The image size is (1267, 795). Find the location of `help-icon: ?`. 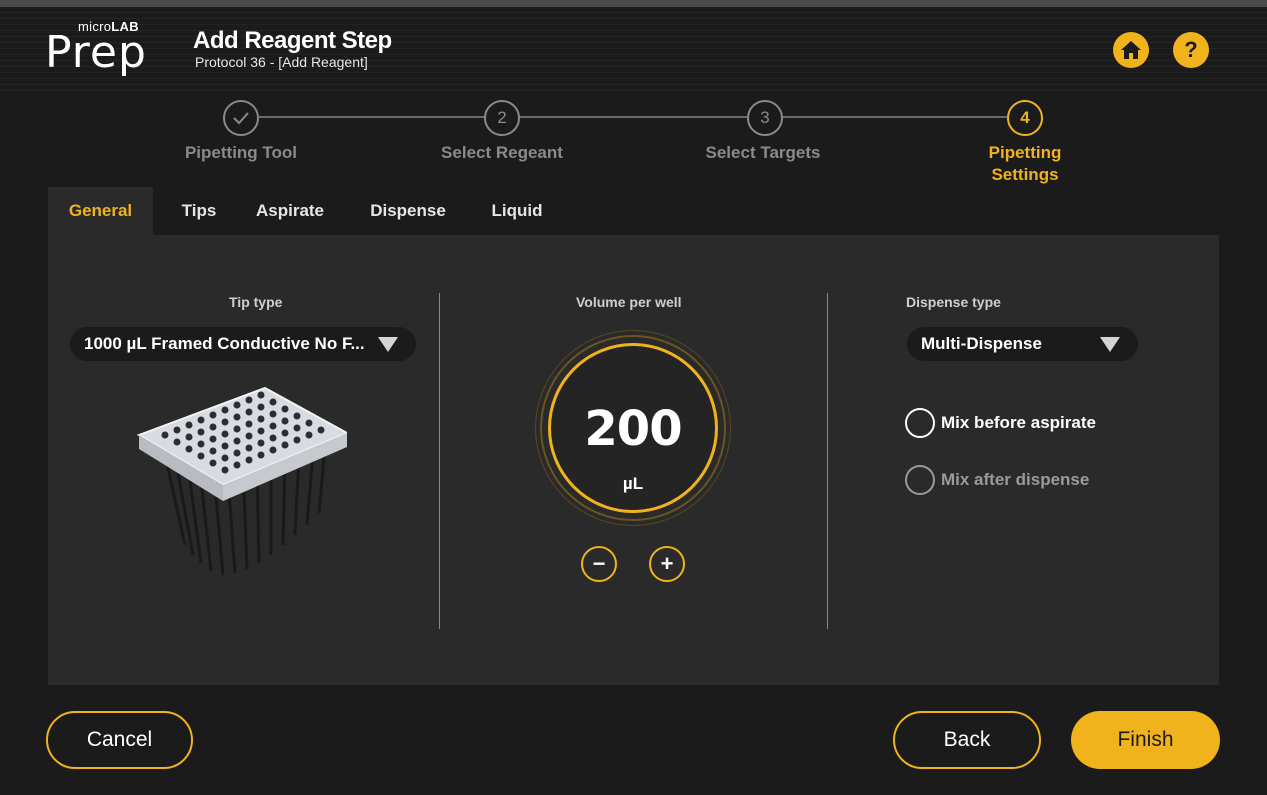

help-icon: ? is located at coordinates (1191, 49).